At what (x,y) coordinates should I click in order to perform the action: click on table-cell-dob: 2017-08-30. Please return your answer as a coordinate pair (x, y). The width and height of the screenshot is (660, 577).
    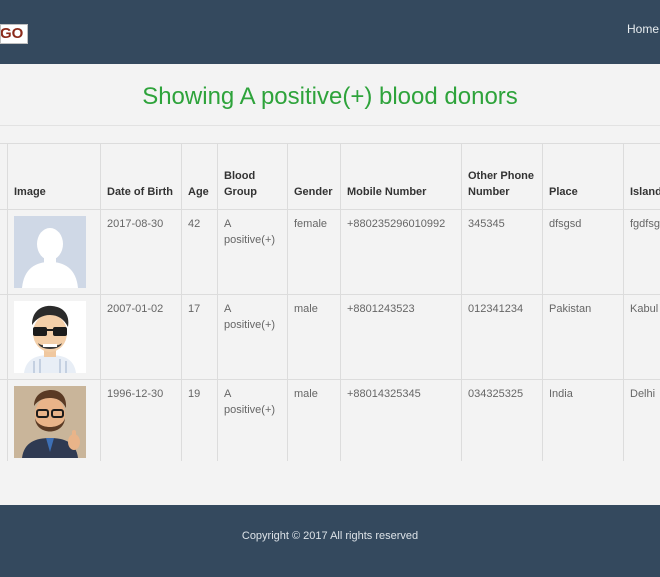
    Looking at the image, I should click on (141, 252).